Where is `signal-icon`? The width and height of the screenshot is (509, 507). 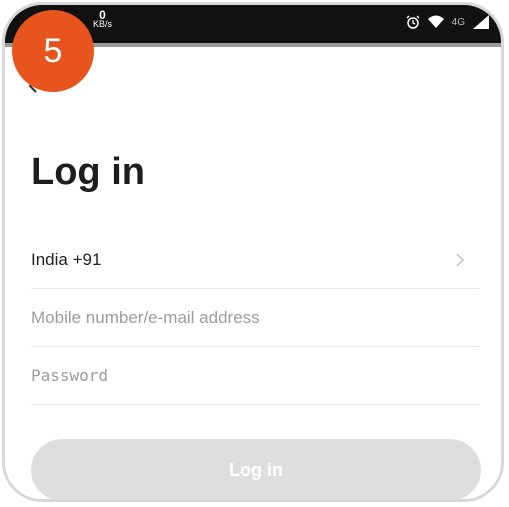
signal-icon is located at coordinates (481, 22).